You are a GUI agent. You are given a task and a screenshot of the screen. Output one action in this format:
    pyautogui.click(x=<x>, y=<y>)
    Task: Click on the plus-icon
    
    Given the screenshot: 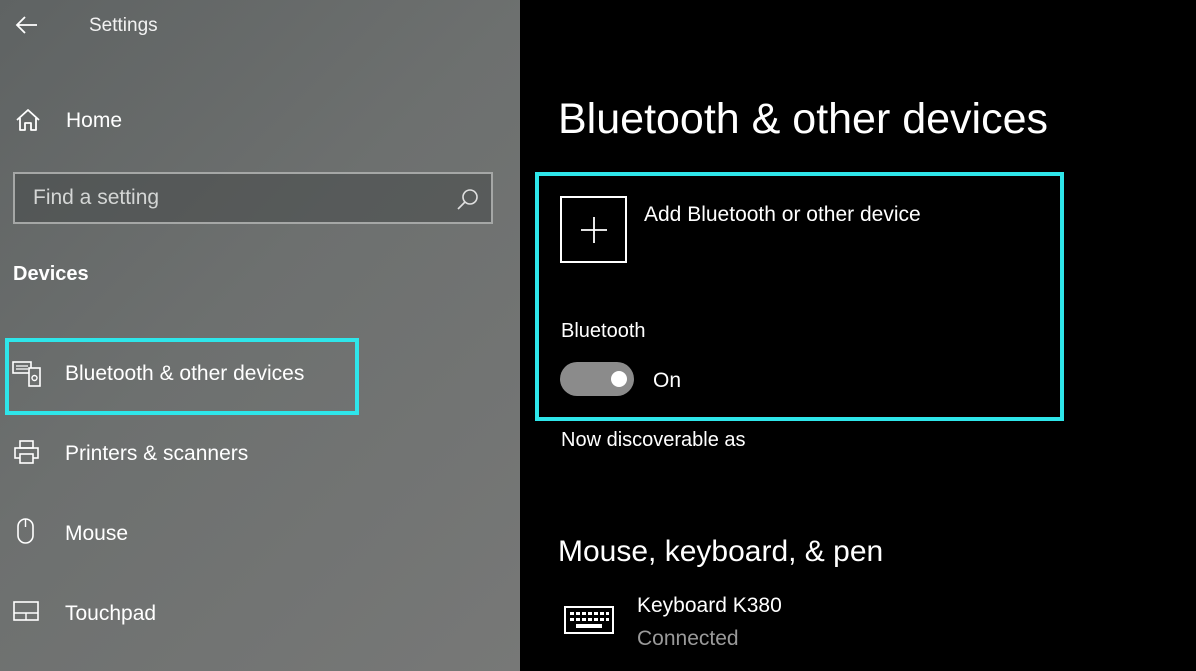 What is the action you would take?
    pyautogui.click(x=593, y=229)
    